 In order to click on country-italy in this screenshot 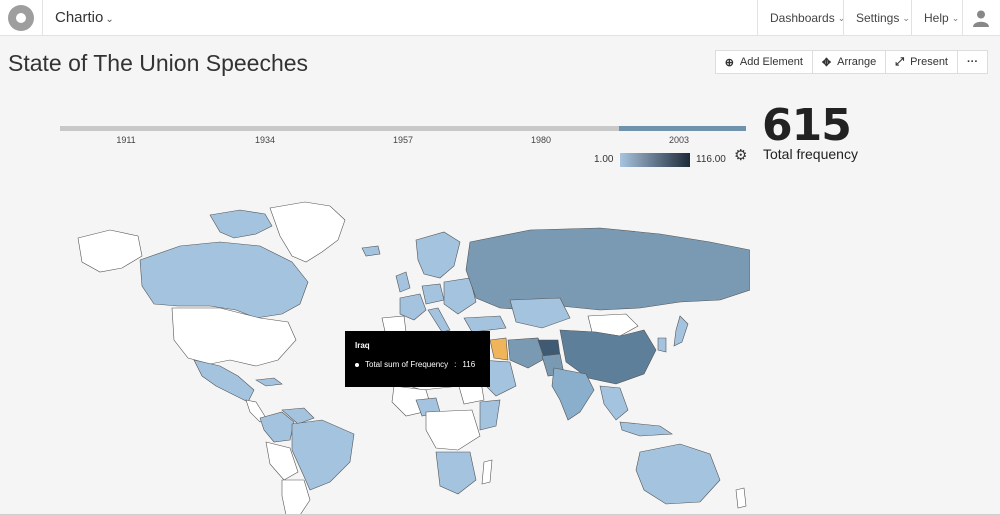, I will do `click(439, 320)`.